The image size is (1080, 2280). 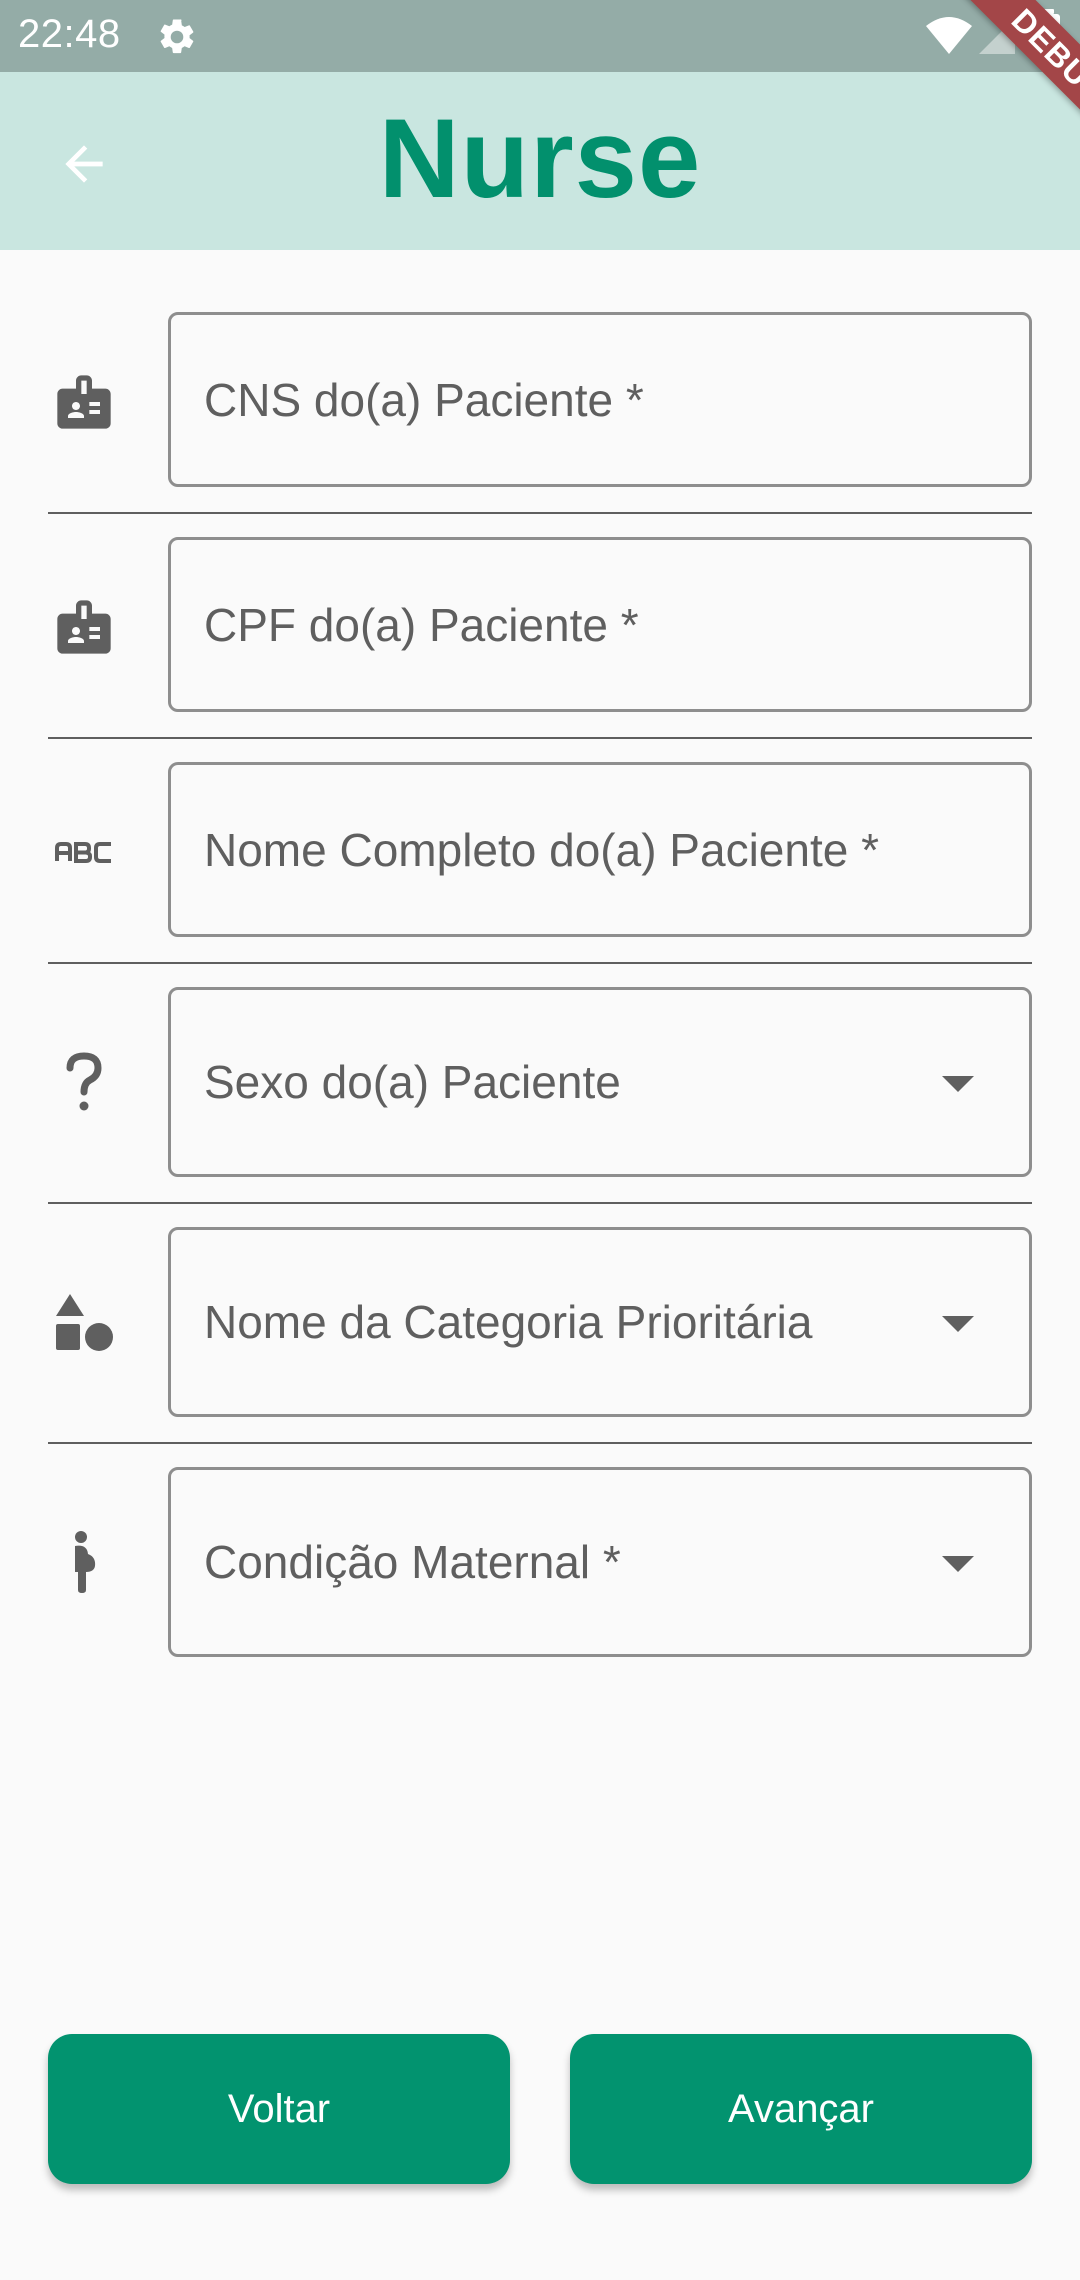 I want to click on cns-input-placeholder: CNS do(a) Paciente *, so click(x=424, y=400).